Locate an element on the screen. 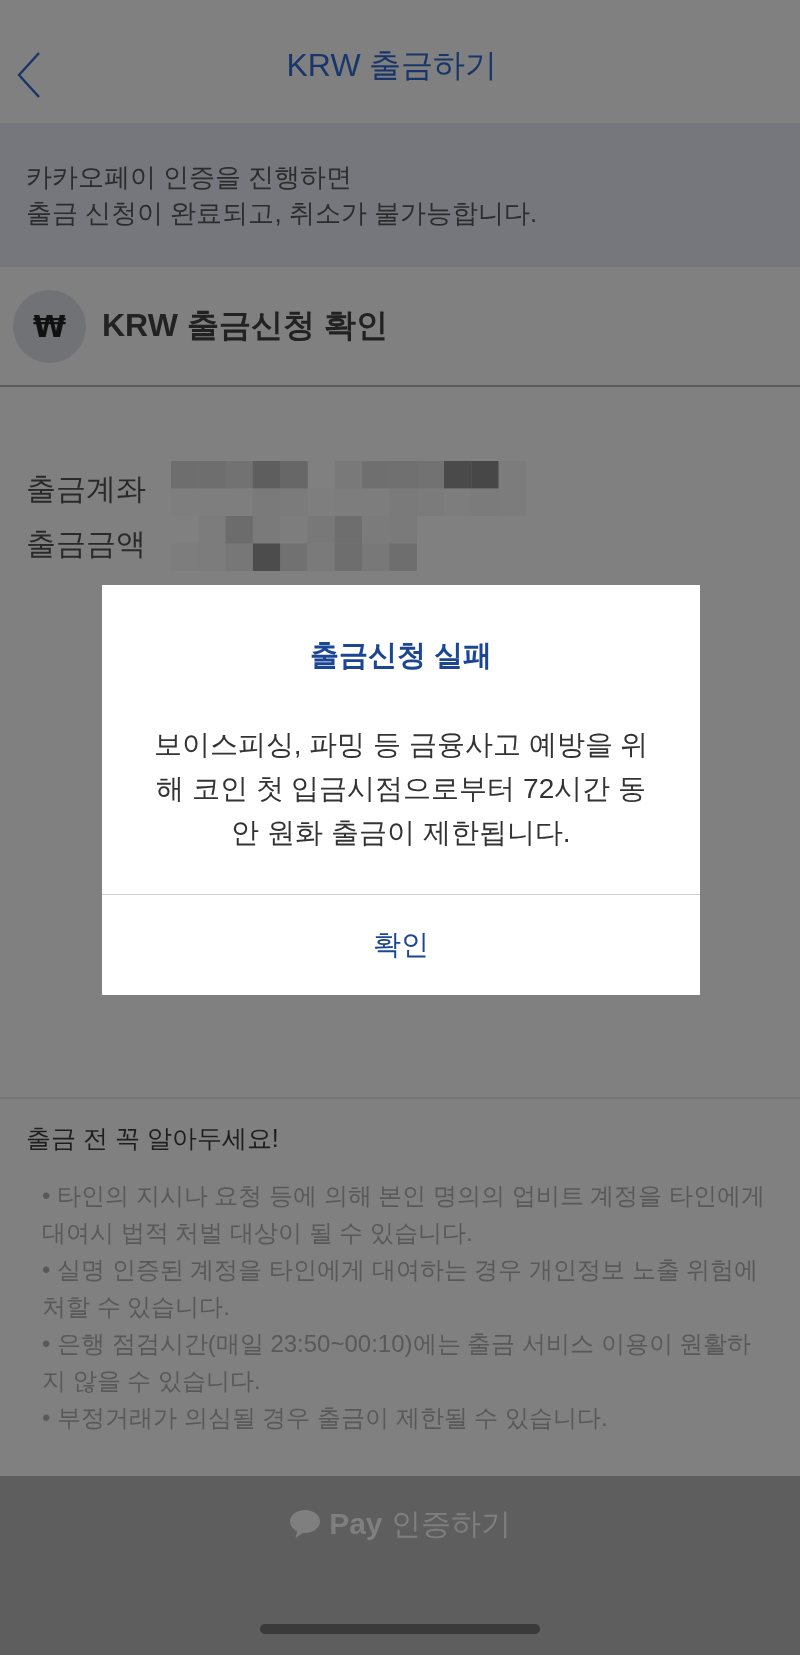 The width and height of the screenshot is (800, 1655). section-title: KRW 출금신청 확인 is located at coordinates (245, 325).